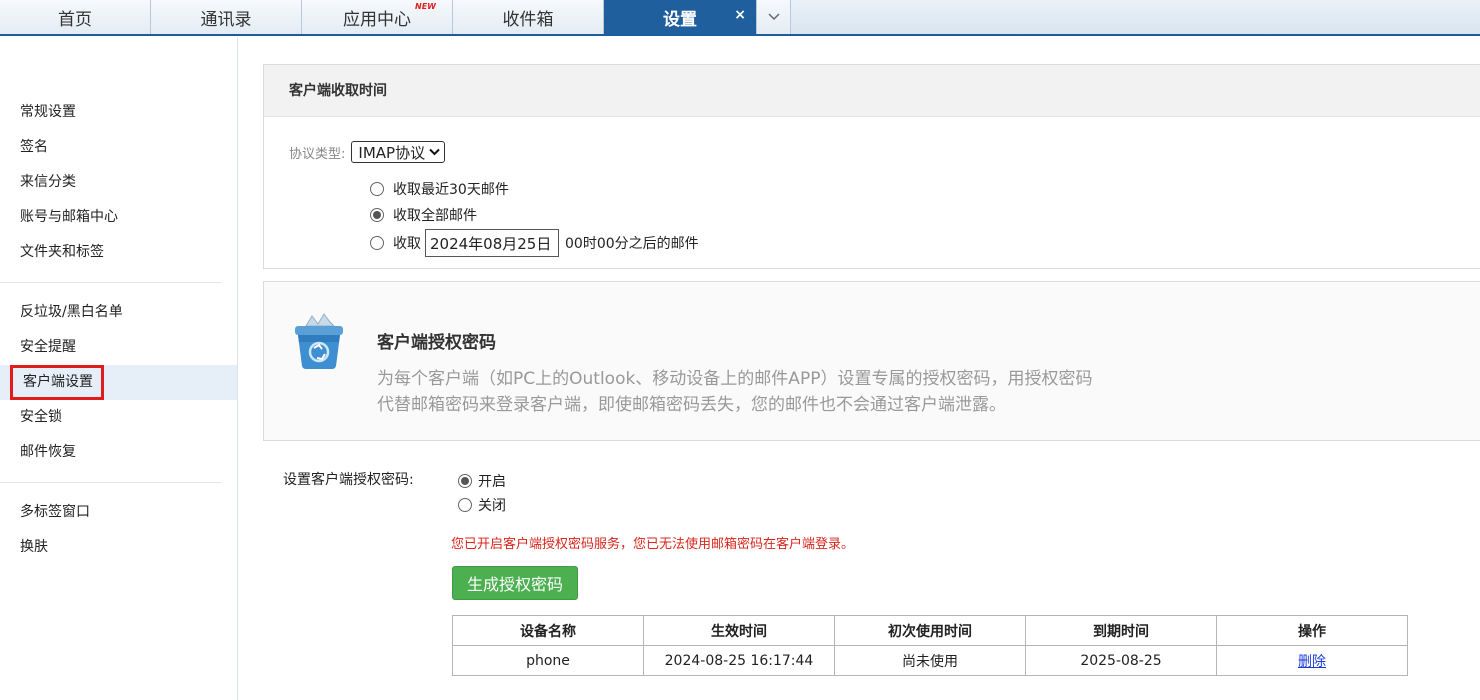 The width and height of the screenshot is (1480, 700). I want to click on first-use-time: 尚未使用, so click(930, 660).